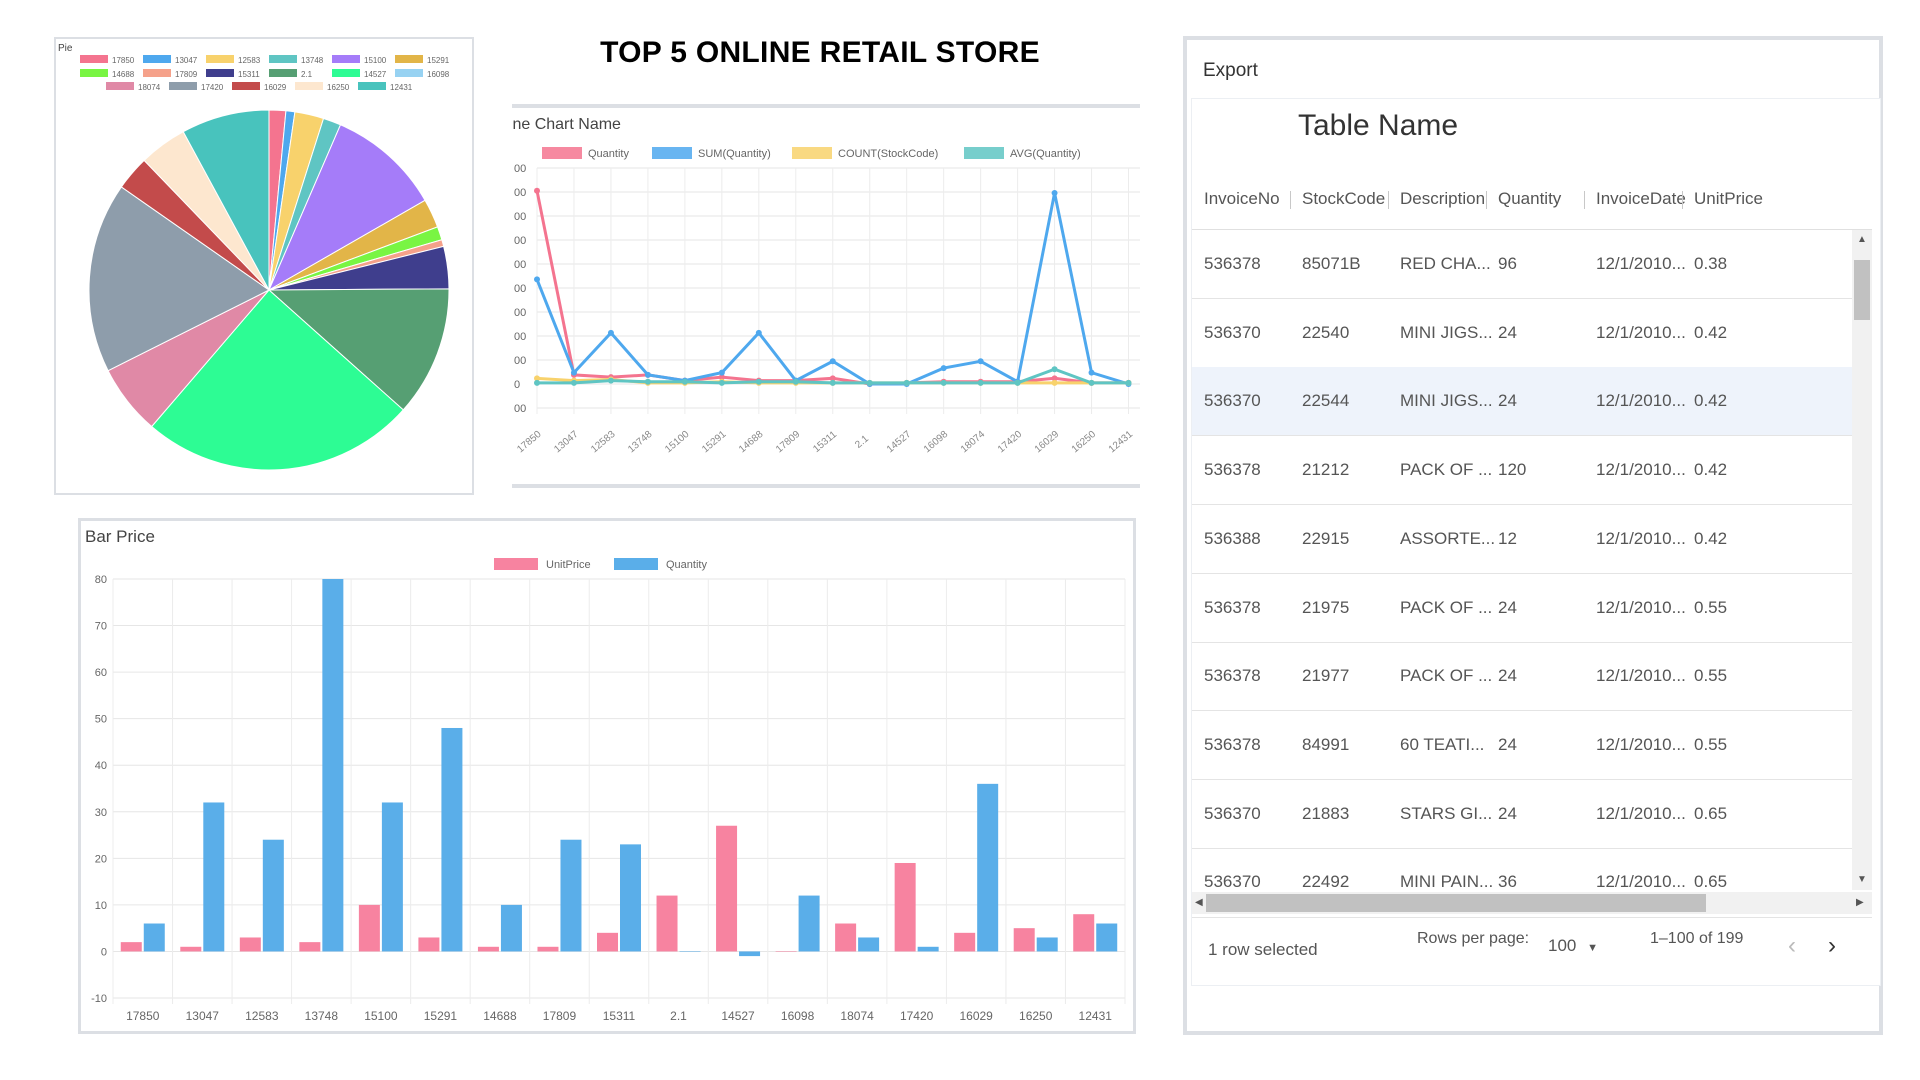 This screenshot has width=1920, height=1080. I want to click on pie-legend-item: 16029, so click(259, 87).